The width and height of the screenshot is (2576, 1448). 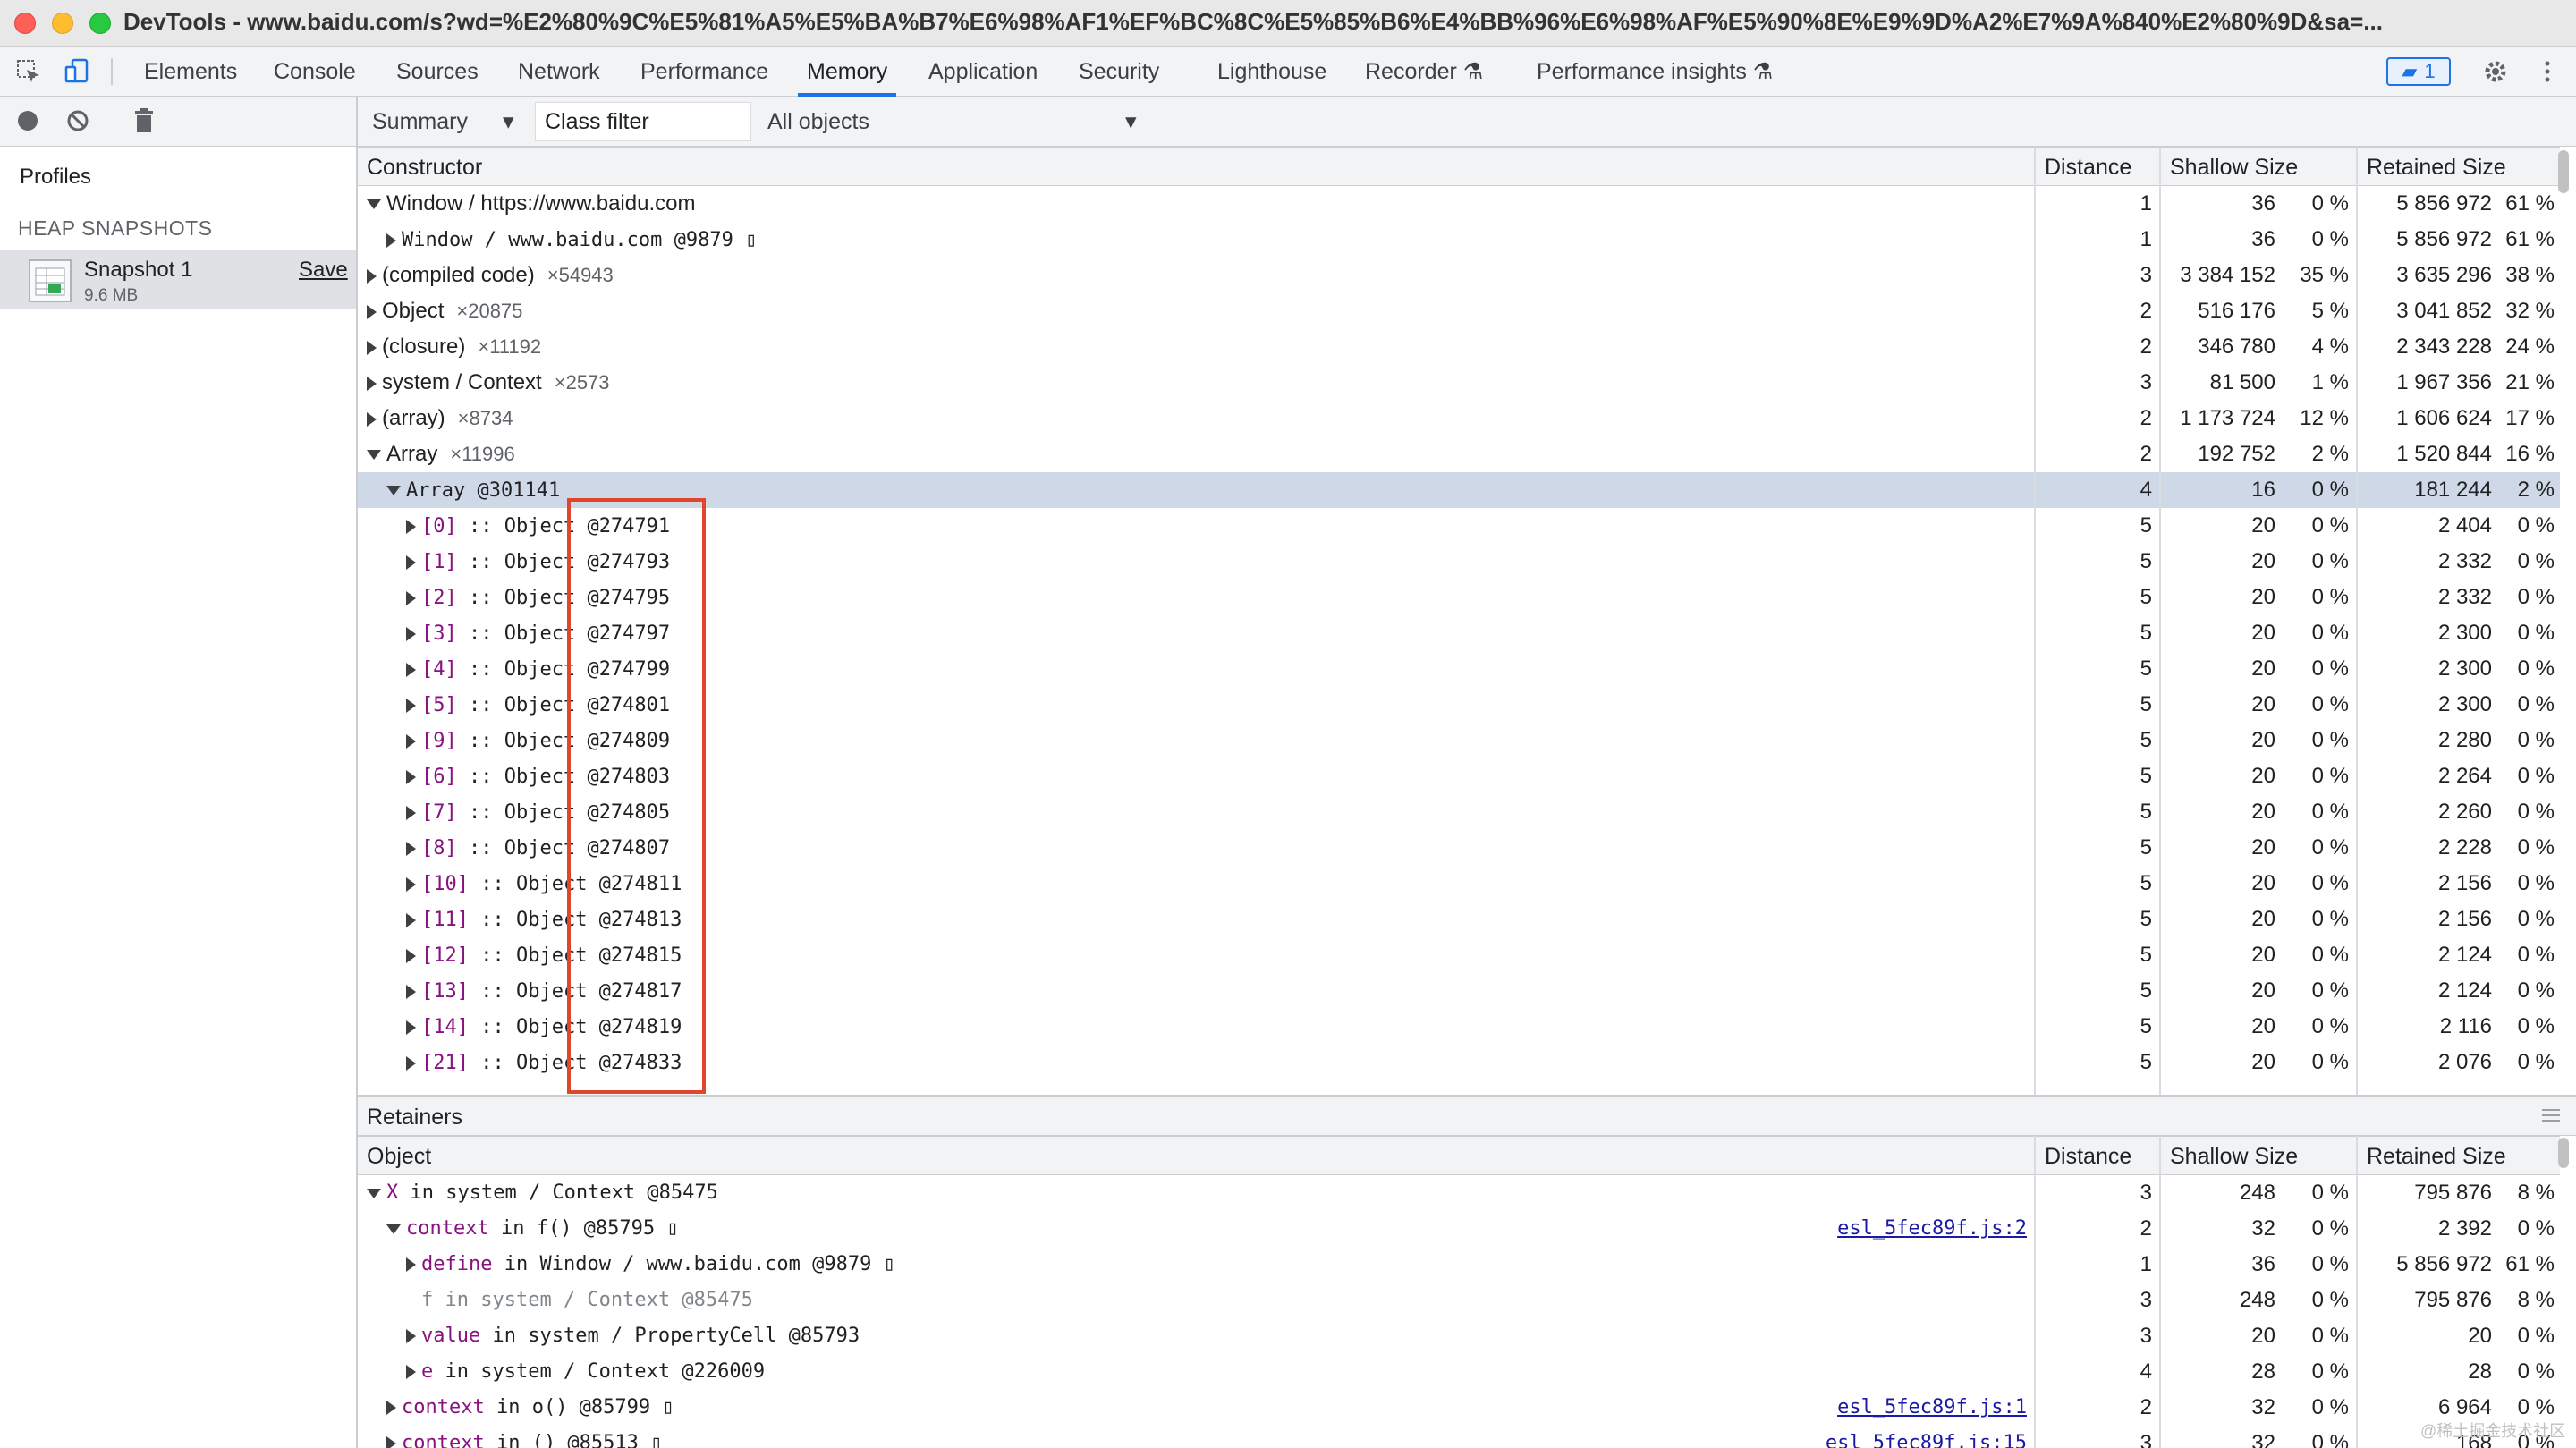 I want to click on trash-icon, so click(x=144, y=123).